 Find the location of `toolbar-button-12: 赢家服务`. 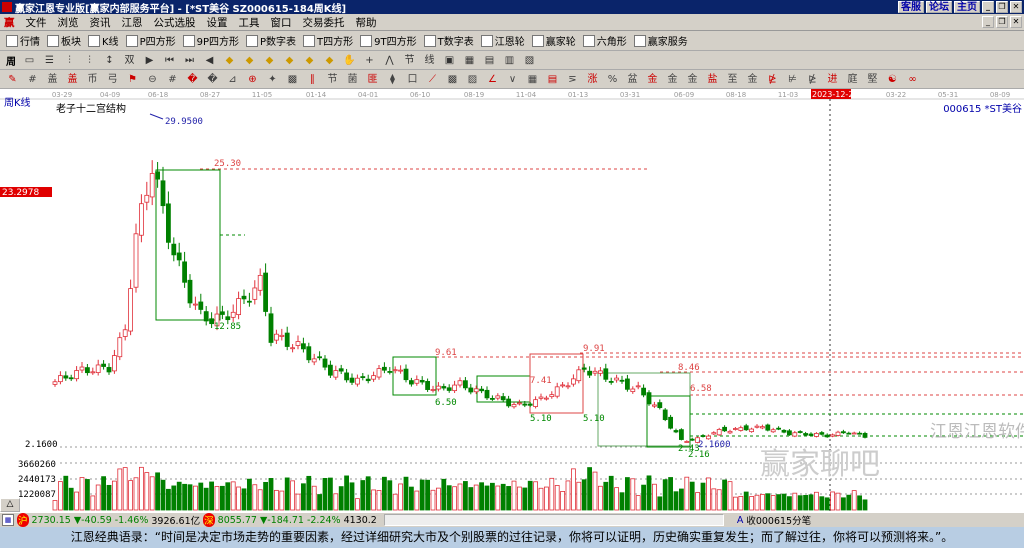

toolbar-button-12: 赢家服务 is located at coordinates (660, 40).